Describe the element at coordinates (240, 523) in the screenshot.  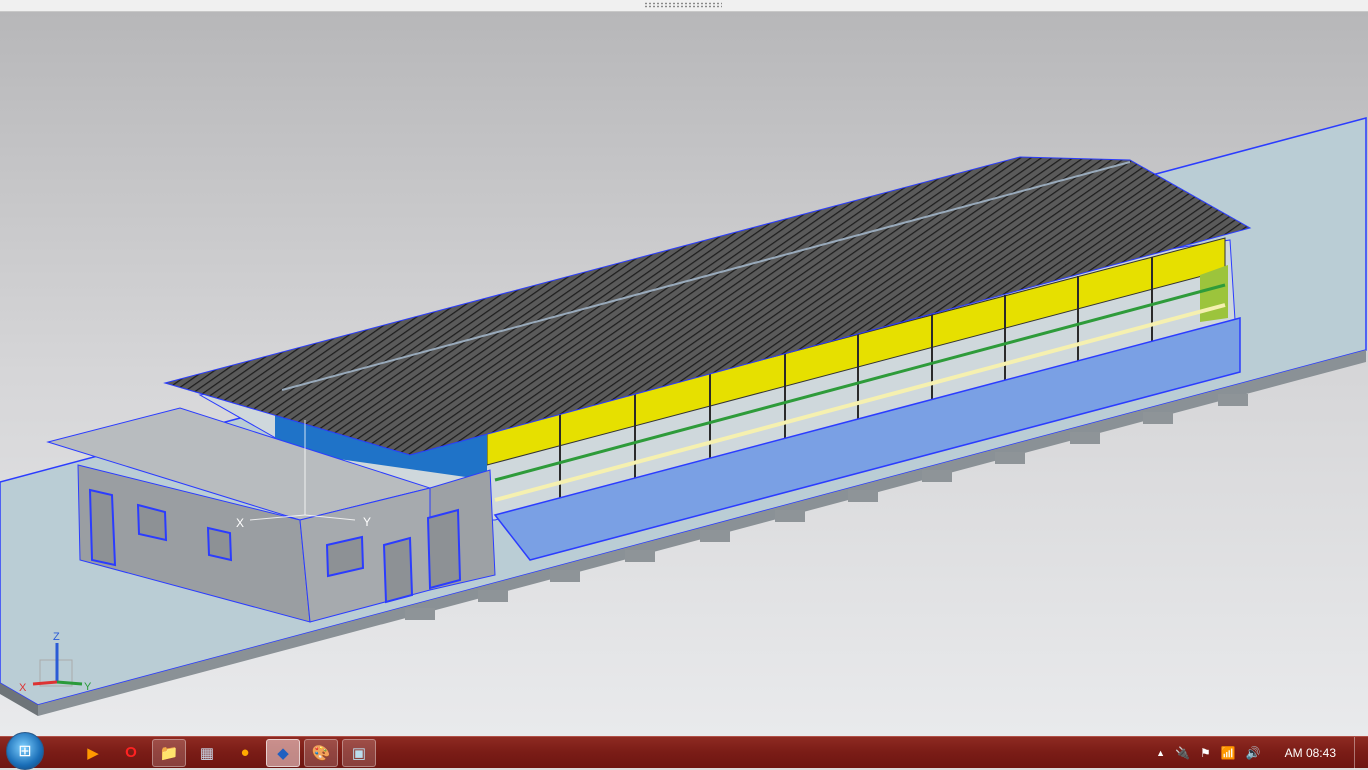
I see `wcs-x-label: X` at that location.